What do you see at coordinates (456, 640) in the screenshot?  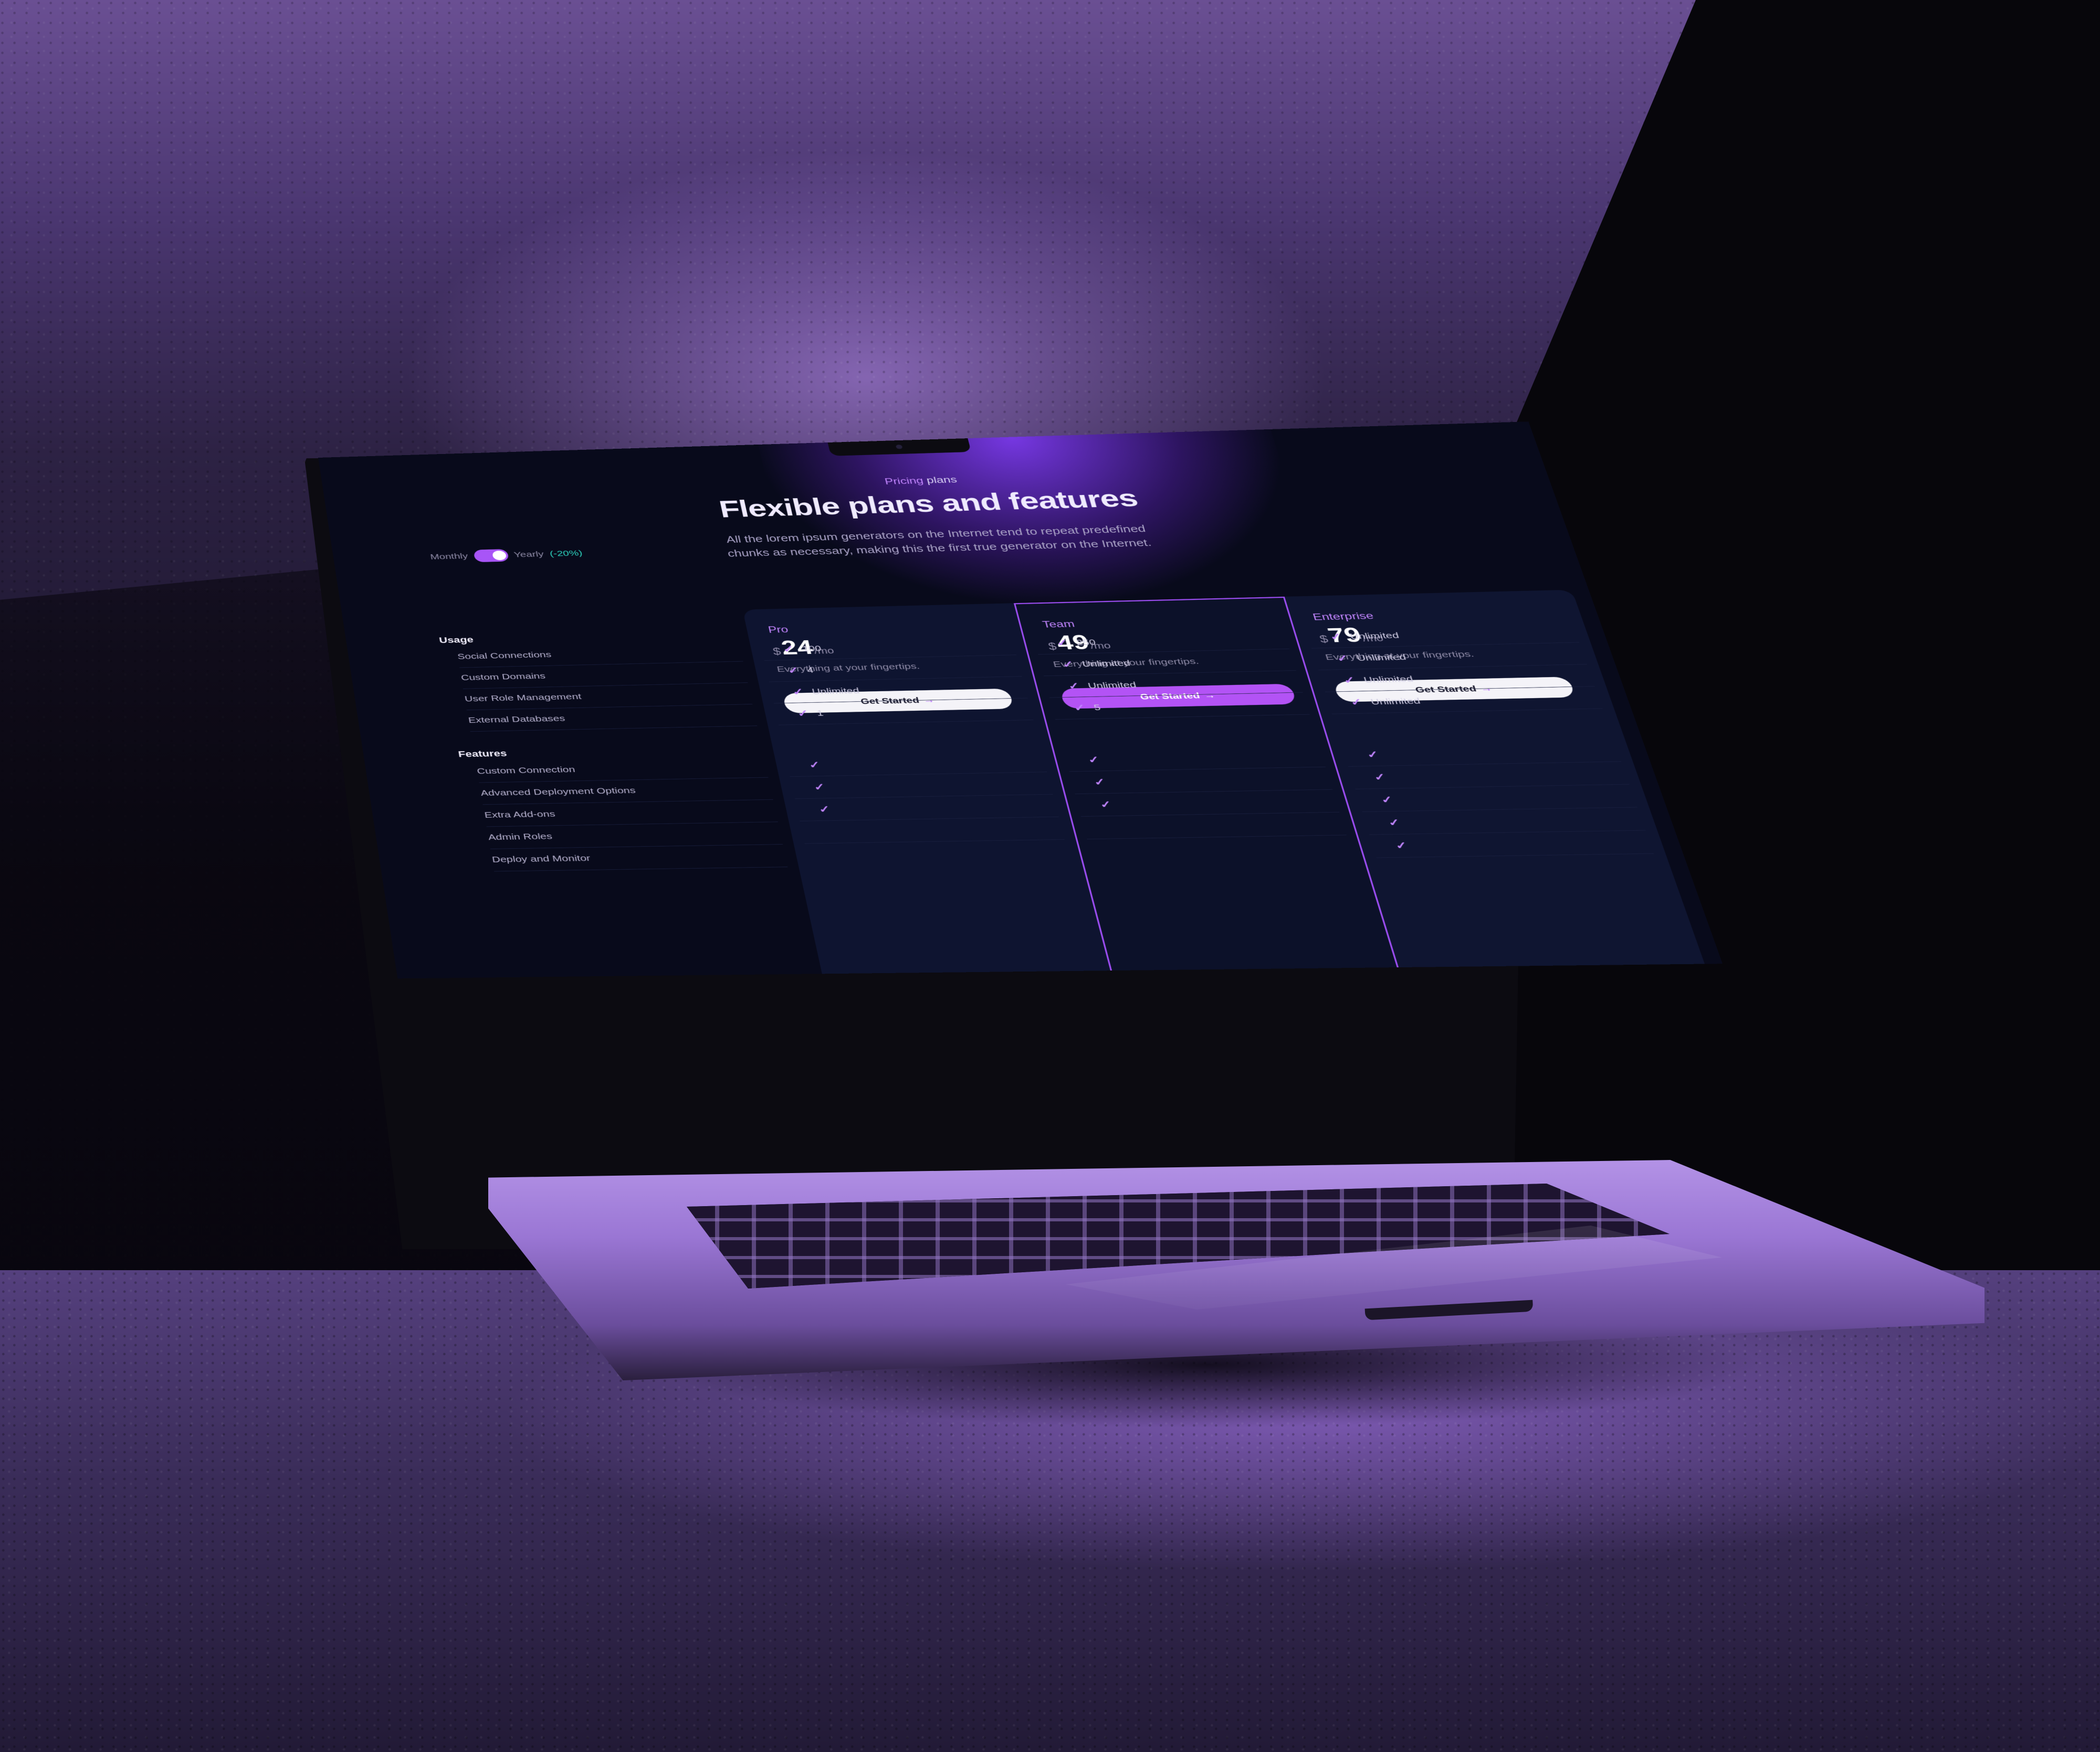 I see `group-title-usage: Usage` at bounding box center [456, 640].